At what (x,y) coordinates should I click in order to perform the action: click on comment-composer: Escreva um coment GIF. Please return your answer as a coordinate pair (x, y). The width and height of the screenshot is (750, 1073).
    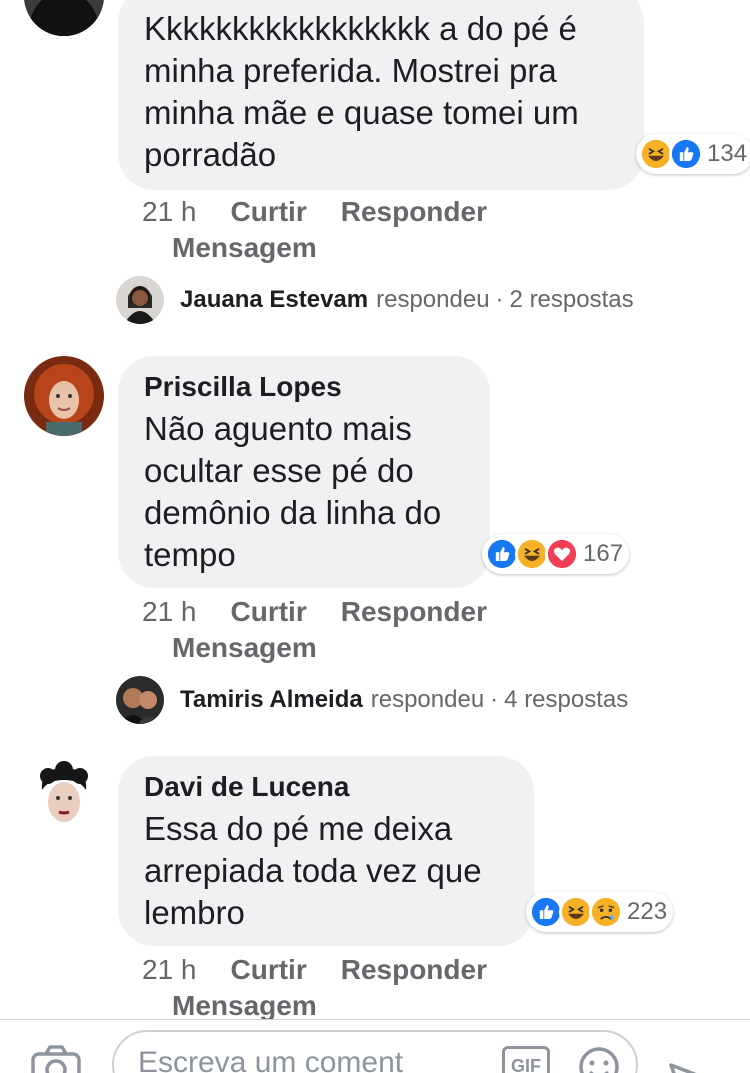
    Looking at the image, I should click on (375, 1046).